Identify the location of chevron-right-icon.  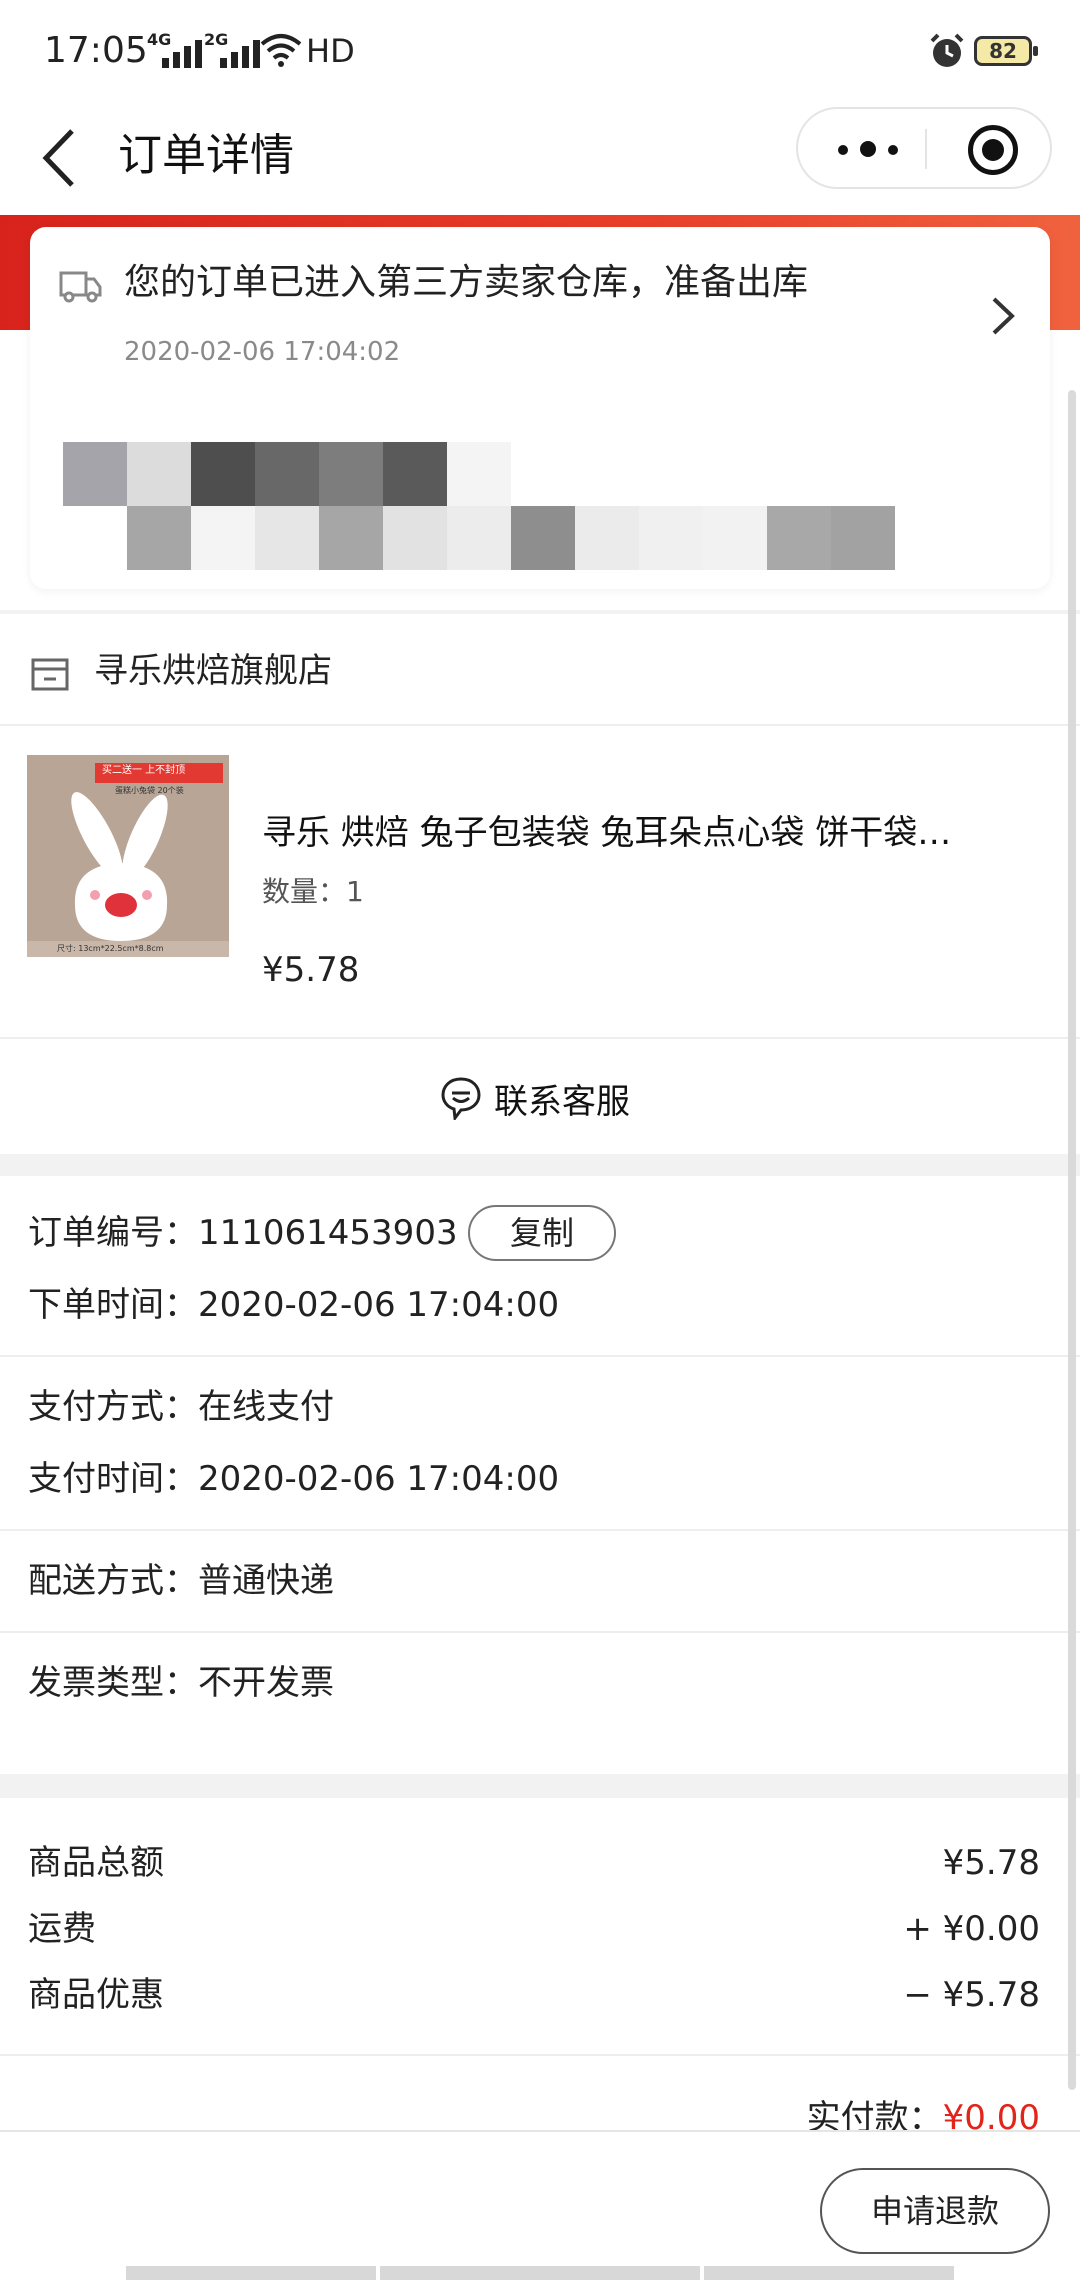
(1003, 320).